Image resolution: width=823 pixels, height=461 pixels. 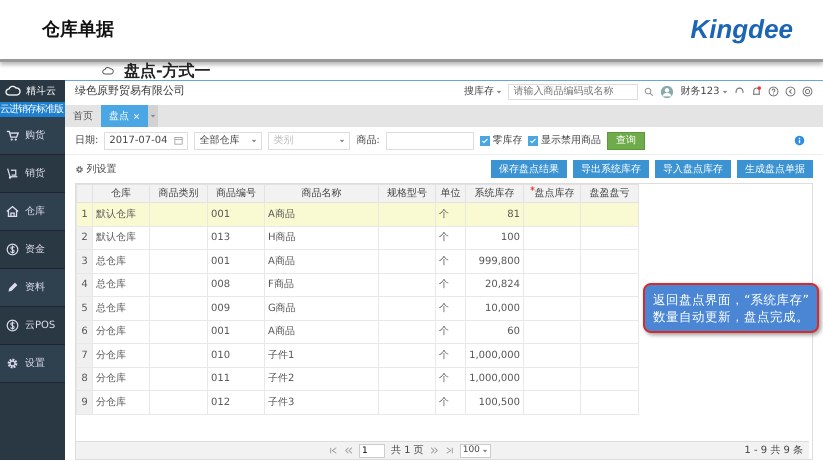 What do you see at coordinates (84, 238) in the screenshot?
I see `row-number: 2` at bounding box center [84, 238].